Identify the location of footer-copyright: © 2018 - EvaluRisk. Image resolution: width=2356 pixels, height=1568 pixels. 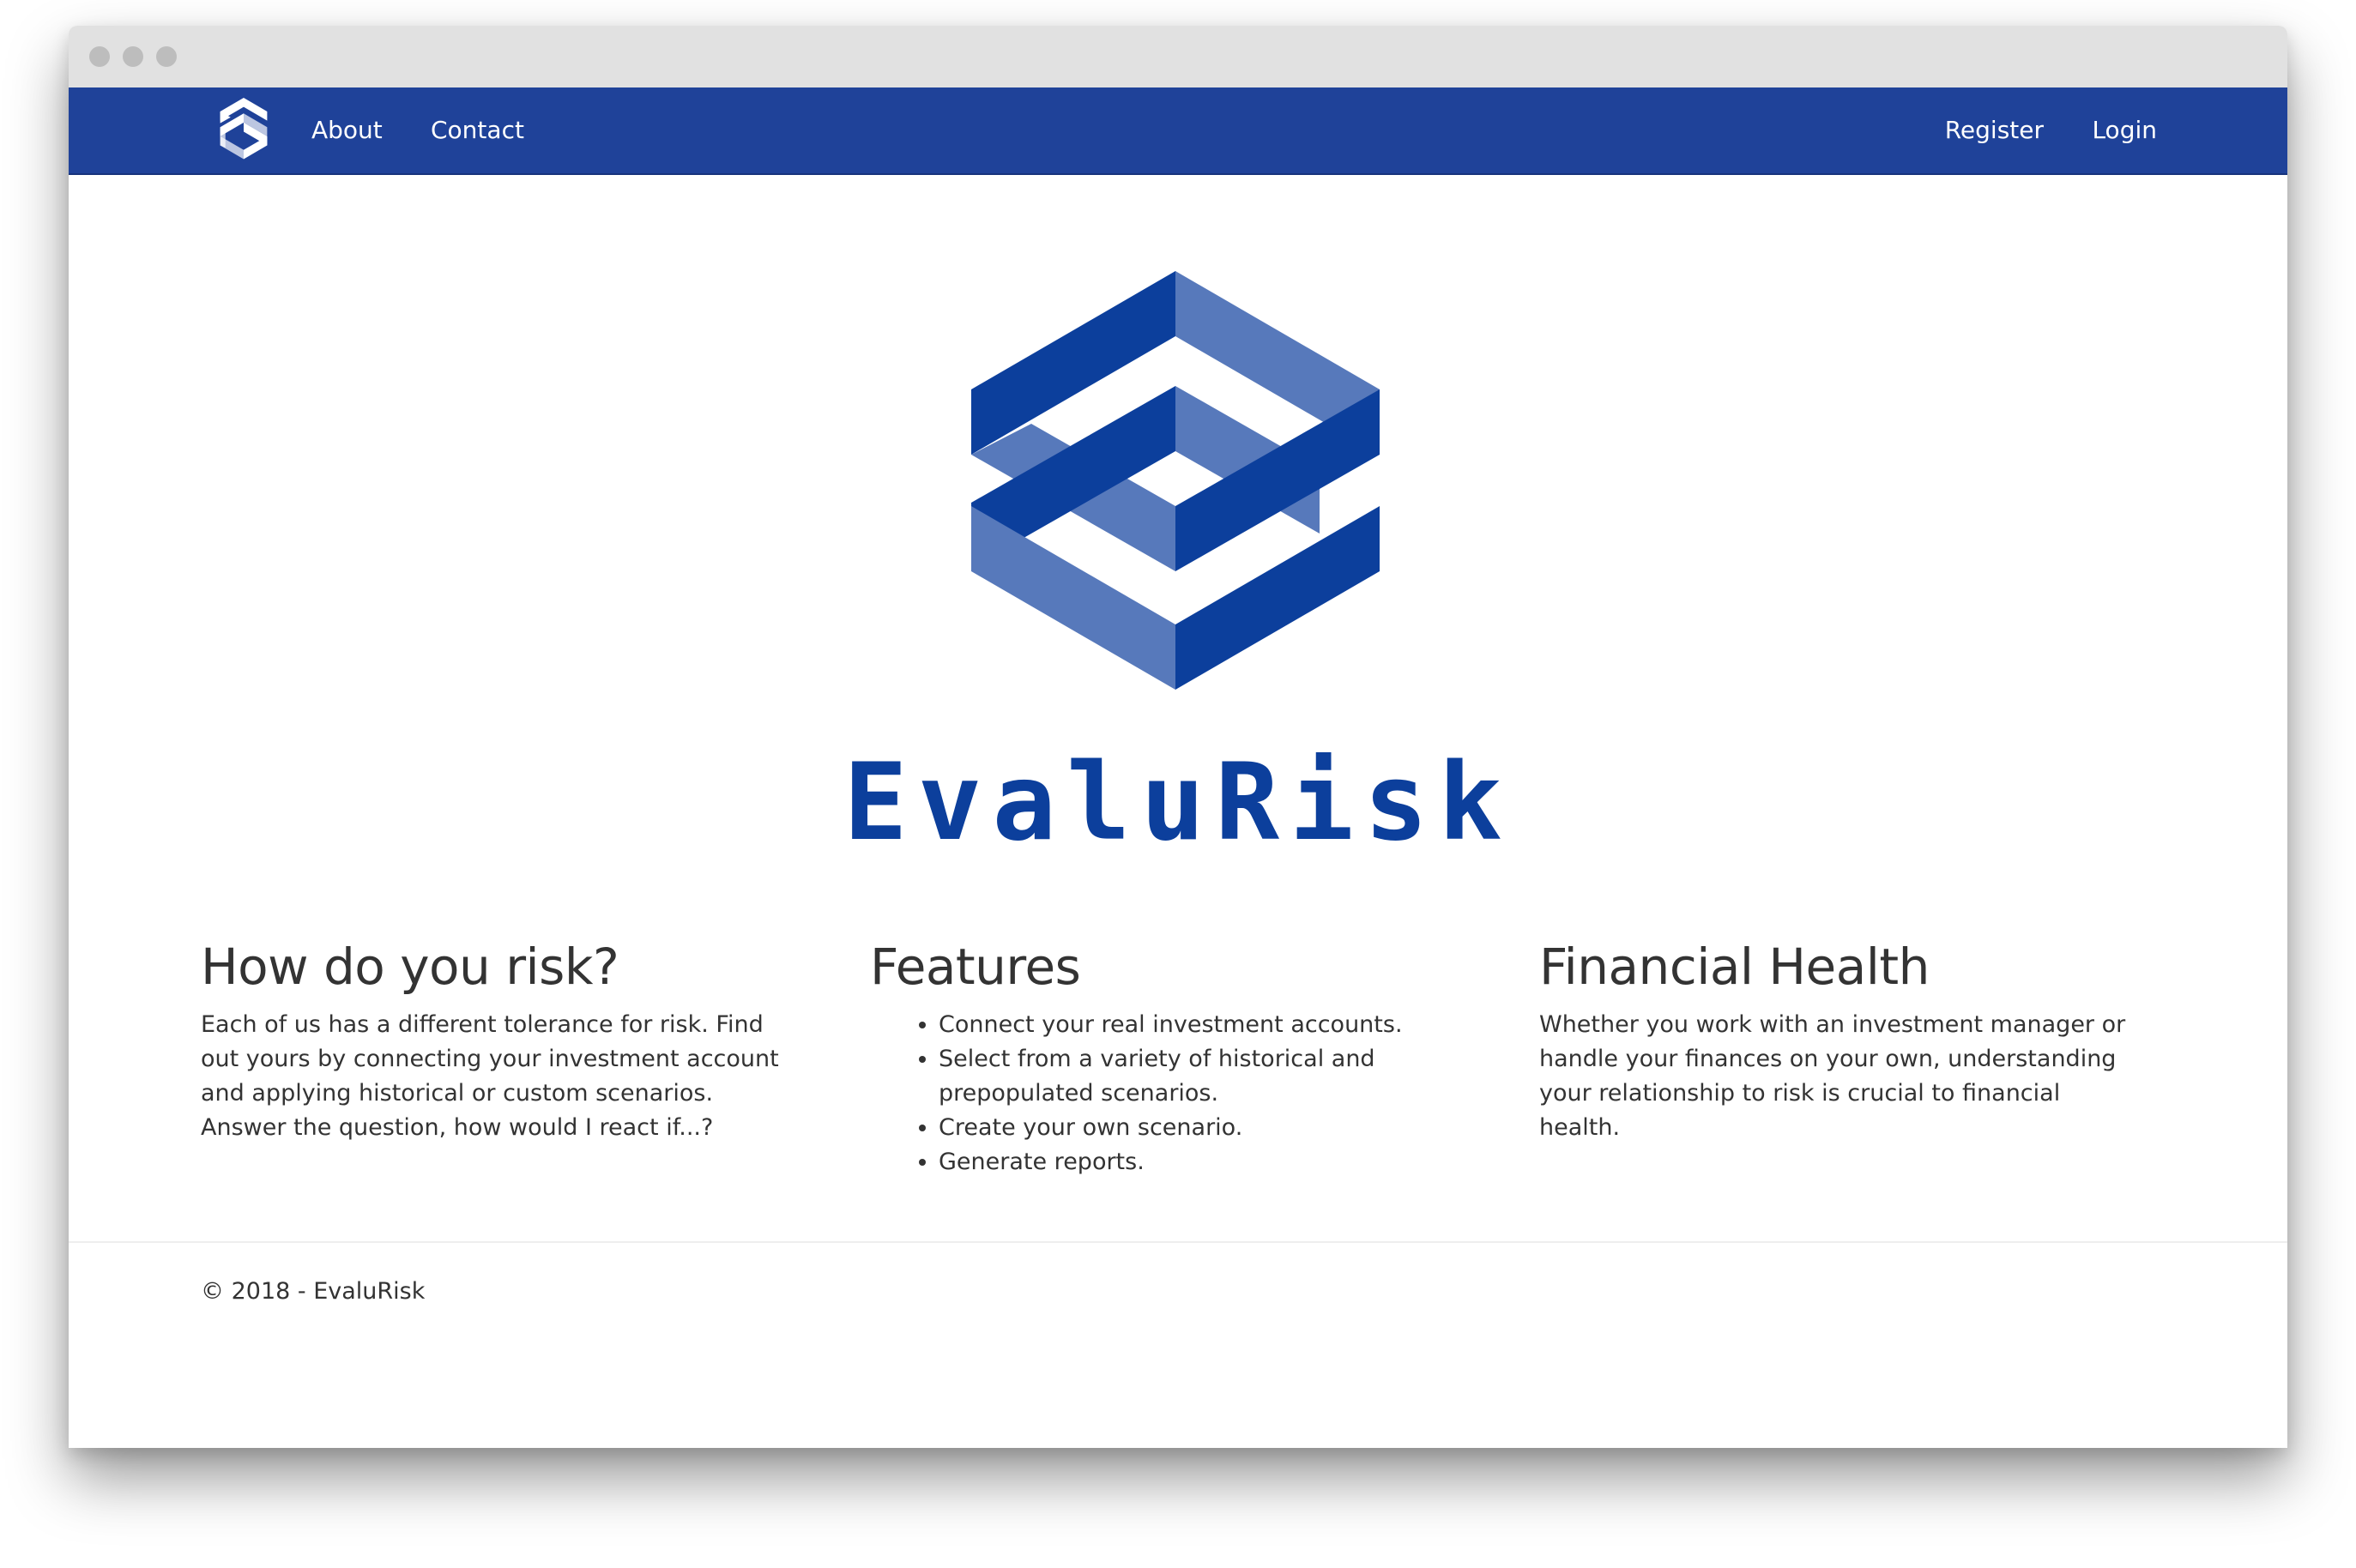
(314, 1291).